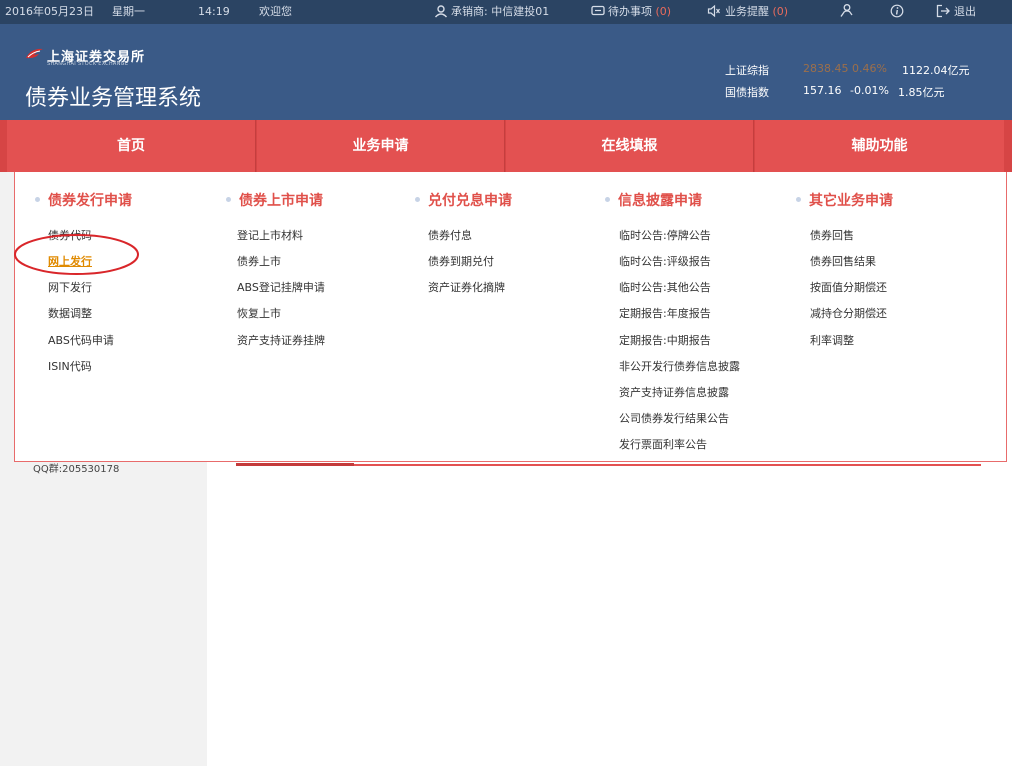 The height and width of the screenshot is (766, 1012). Describe the element at coordinates (463, 200) in the screenshot. I see `menu-column-title: 兑付兑息申请` at that location.